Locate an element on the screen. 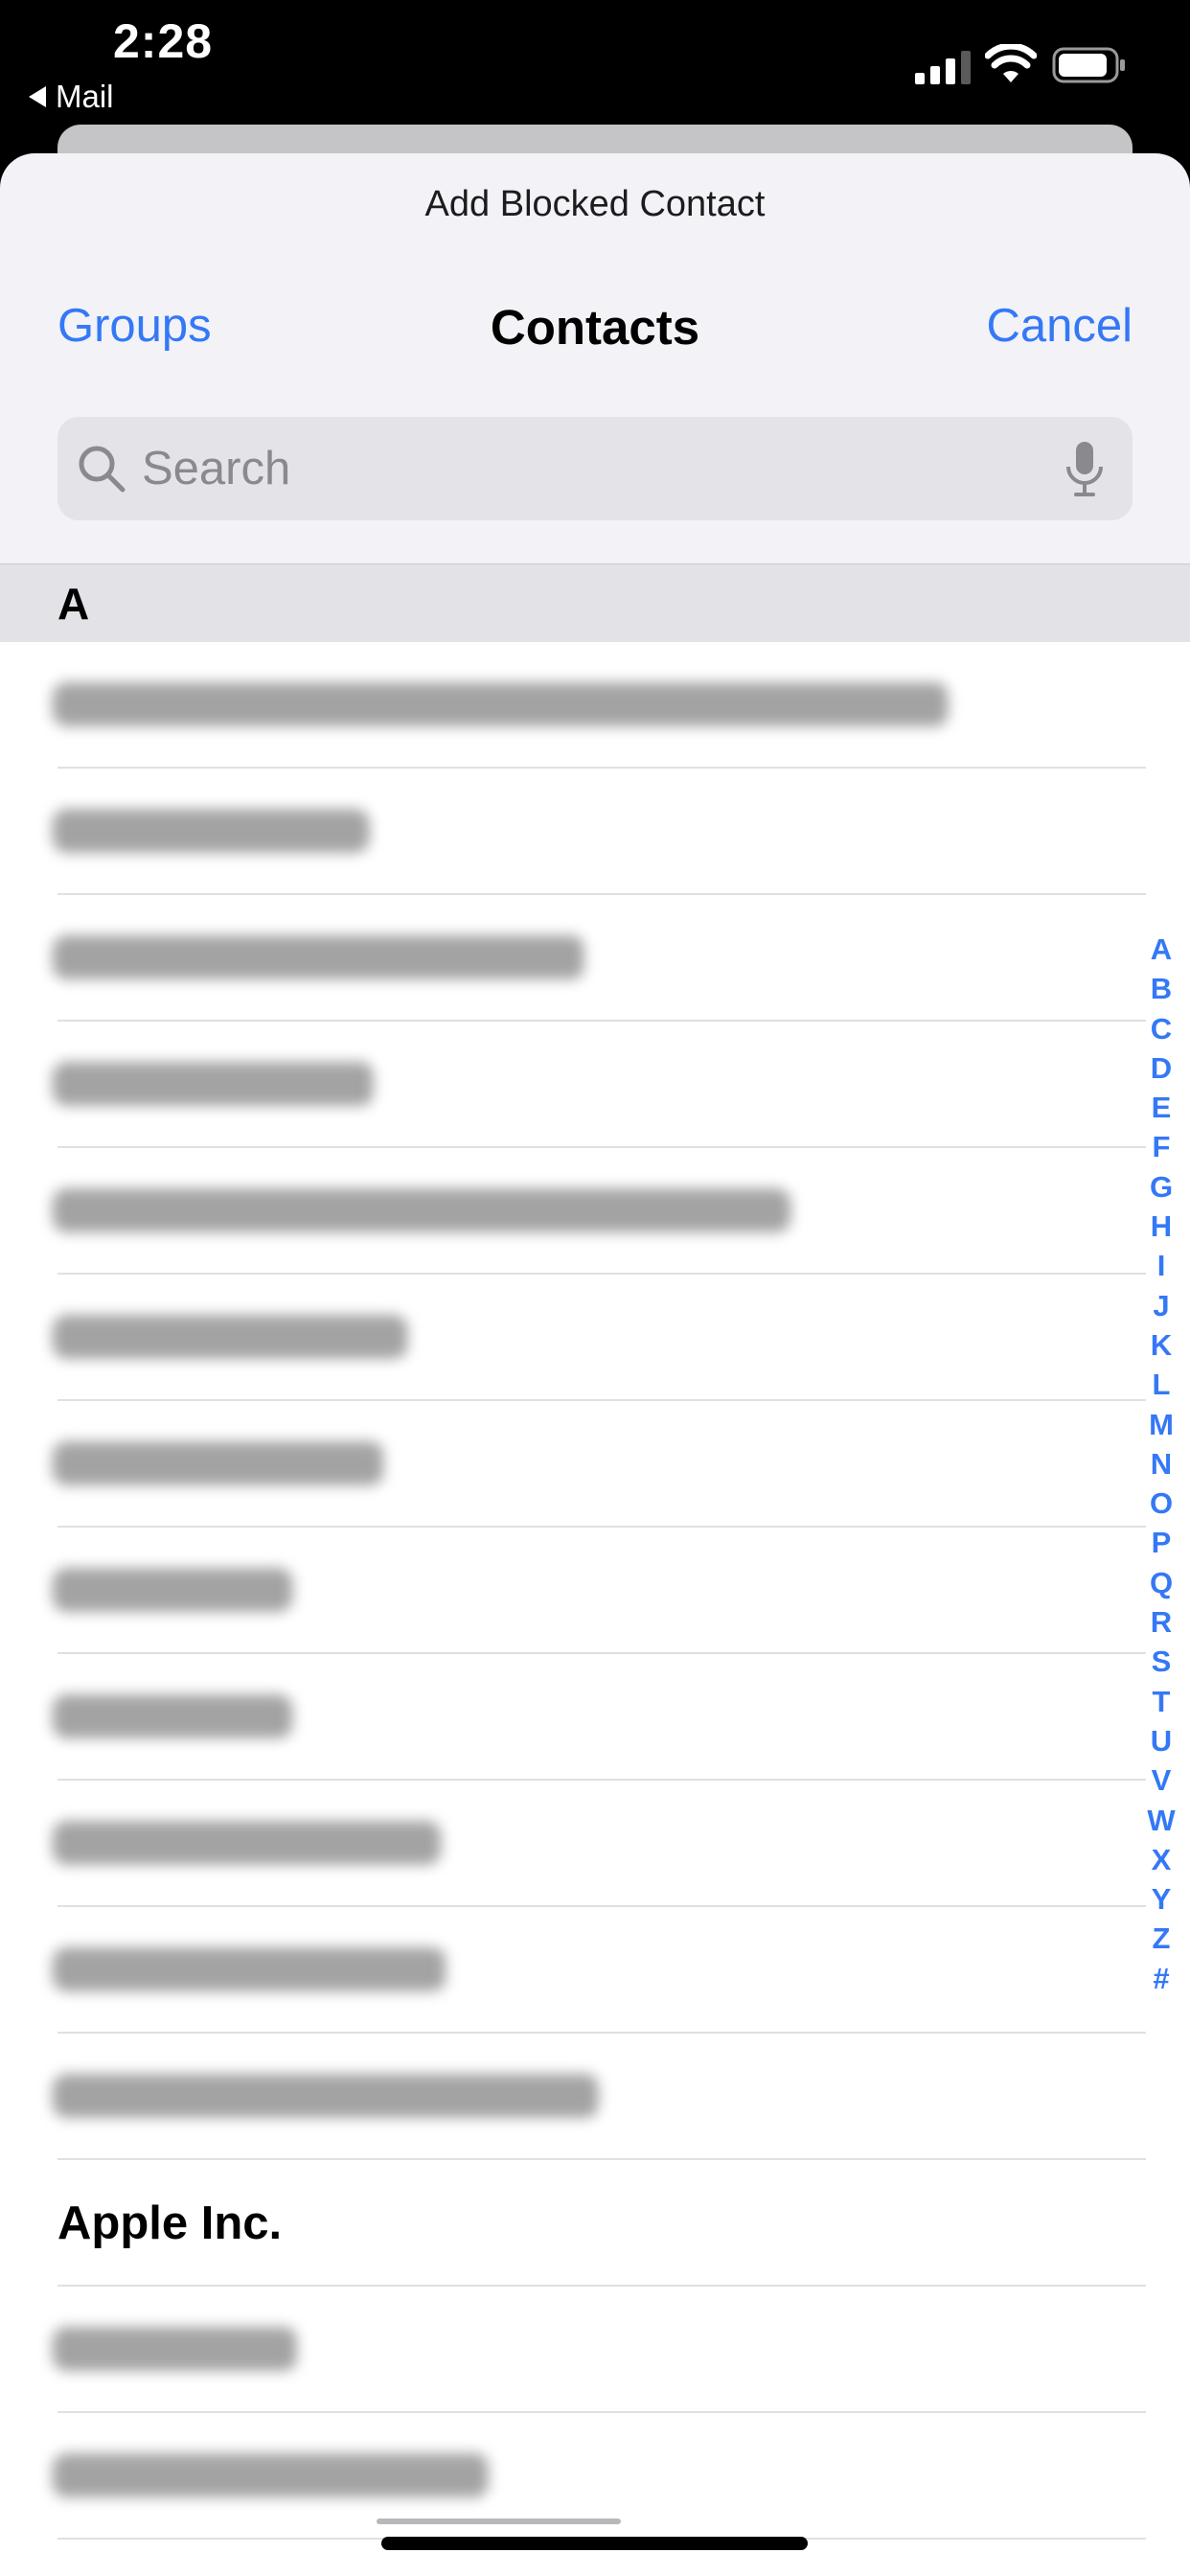 The height and width of the screenshot is (2576, 1190). index-letter: E is located at coordinates (1162, 1107).